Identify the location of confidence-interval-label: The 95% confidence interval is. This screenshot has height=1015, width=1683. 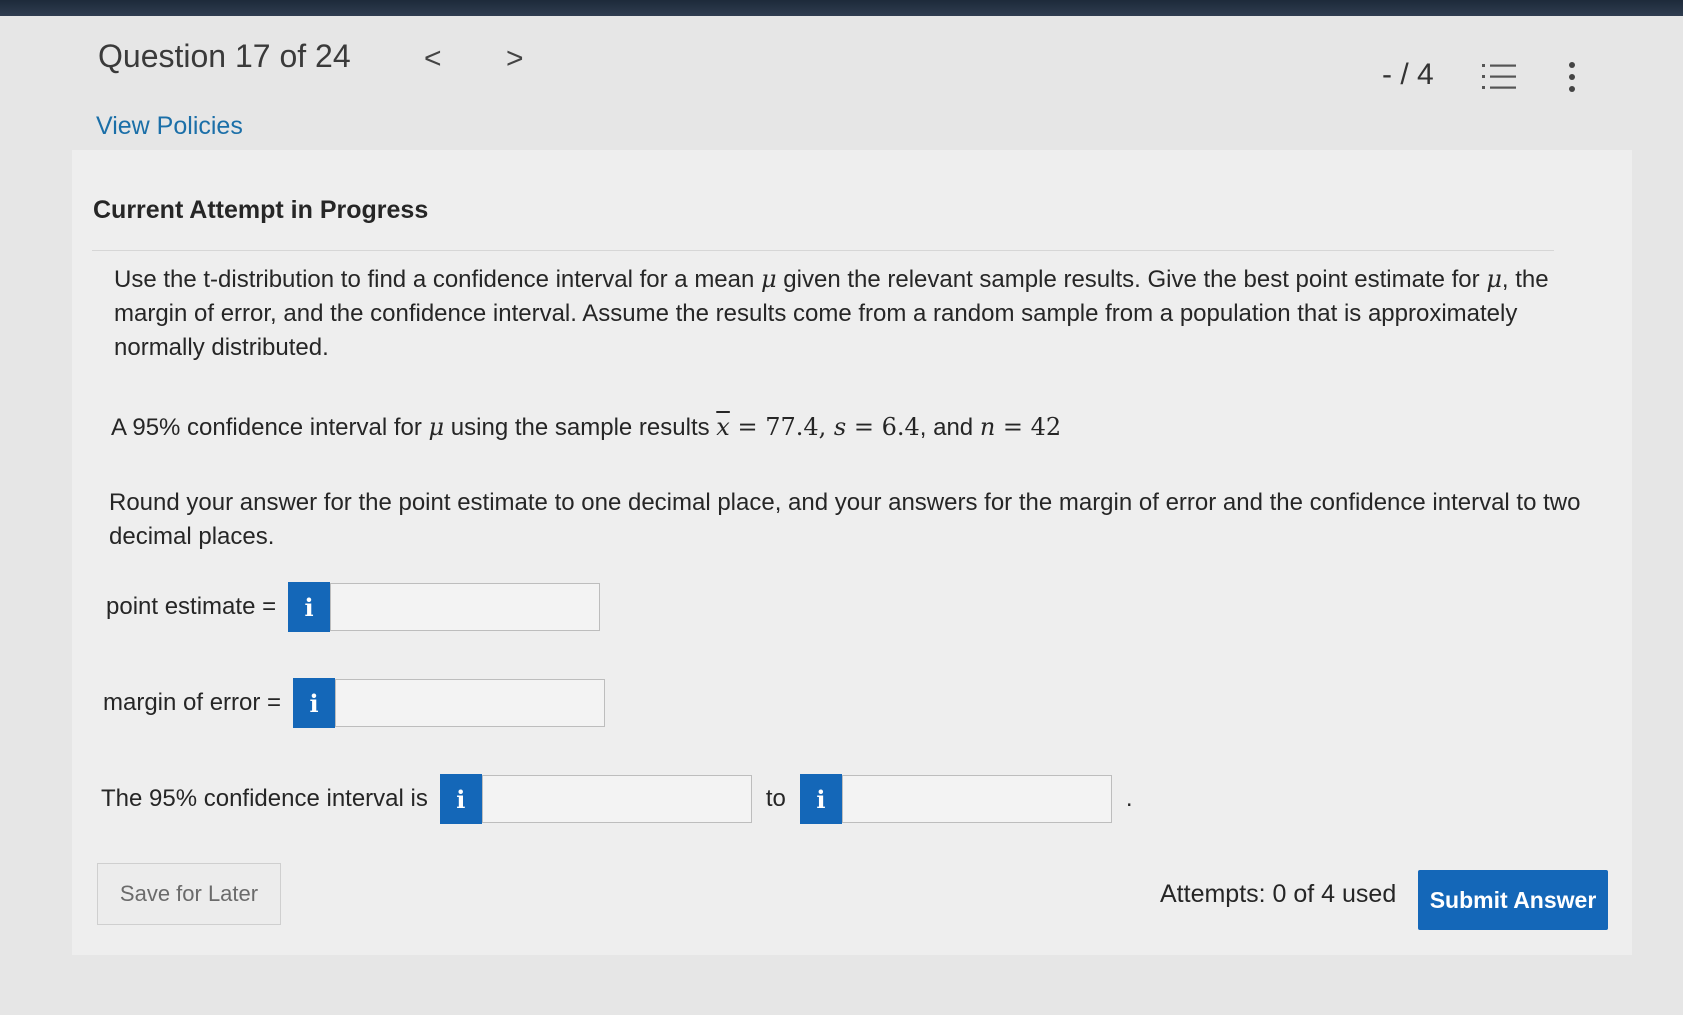
(264, 798).